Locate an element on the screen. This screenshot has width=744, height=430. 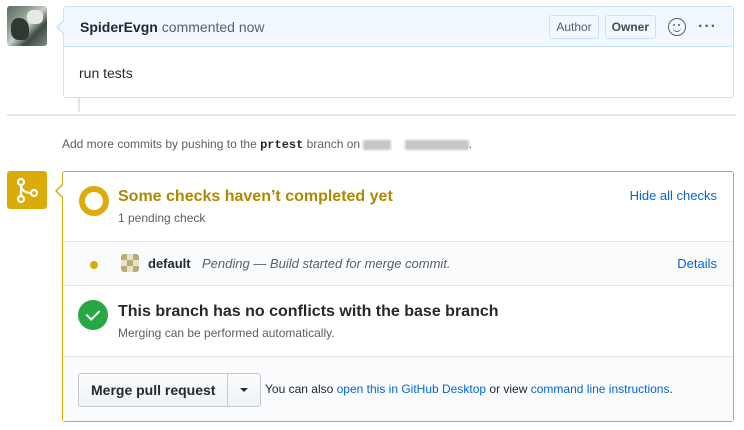
hint-middle: branch on is located at coordinates (333, 144).